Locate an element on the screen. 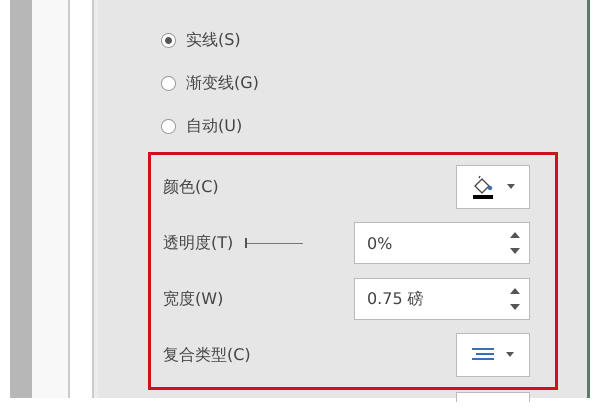 Image resolution: width=600 pixels, height=409 pixels. compound-type-dropdown is located at coordinates (493, 355).